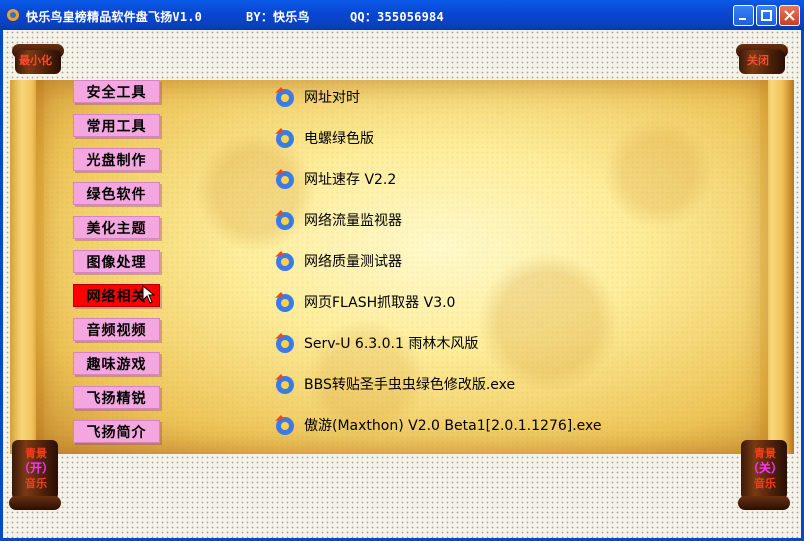  What do you see at coordinates (116, 193) in the screenshot?
I see `category-button: 绿色软件` at bounding box center [116, 193].